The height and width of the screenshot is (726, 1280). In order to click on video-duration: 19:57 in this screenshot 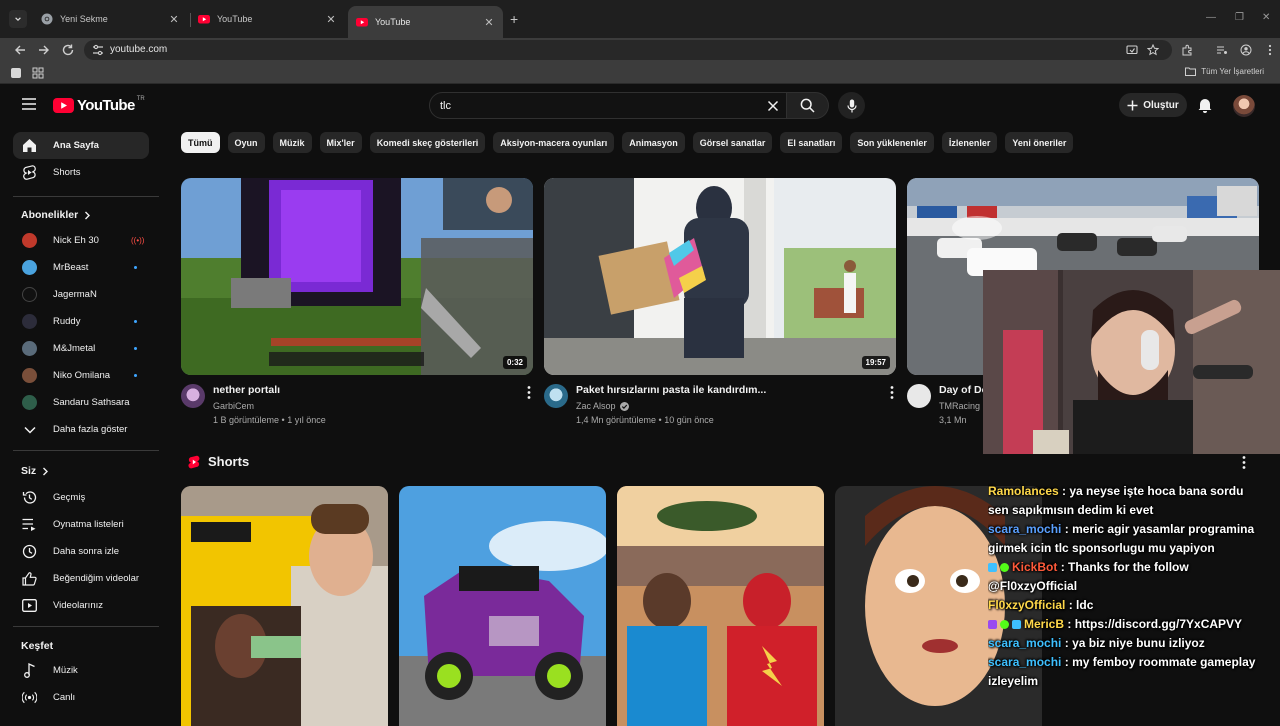, I will do `click(875, 362)`.